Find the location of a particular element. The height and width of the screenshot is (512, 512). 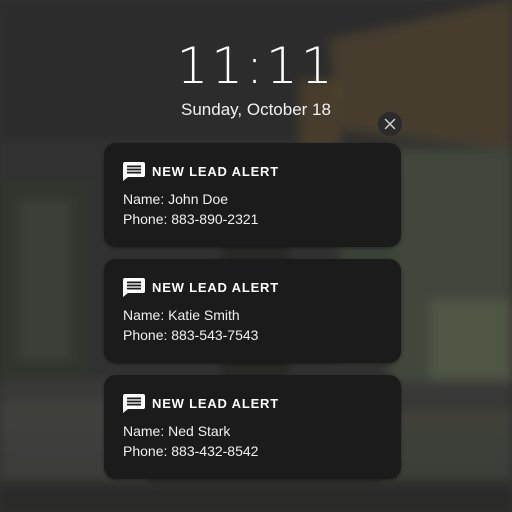

lead-phone: Phone: 883-890-2321 is located at coordinates (191, 219).